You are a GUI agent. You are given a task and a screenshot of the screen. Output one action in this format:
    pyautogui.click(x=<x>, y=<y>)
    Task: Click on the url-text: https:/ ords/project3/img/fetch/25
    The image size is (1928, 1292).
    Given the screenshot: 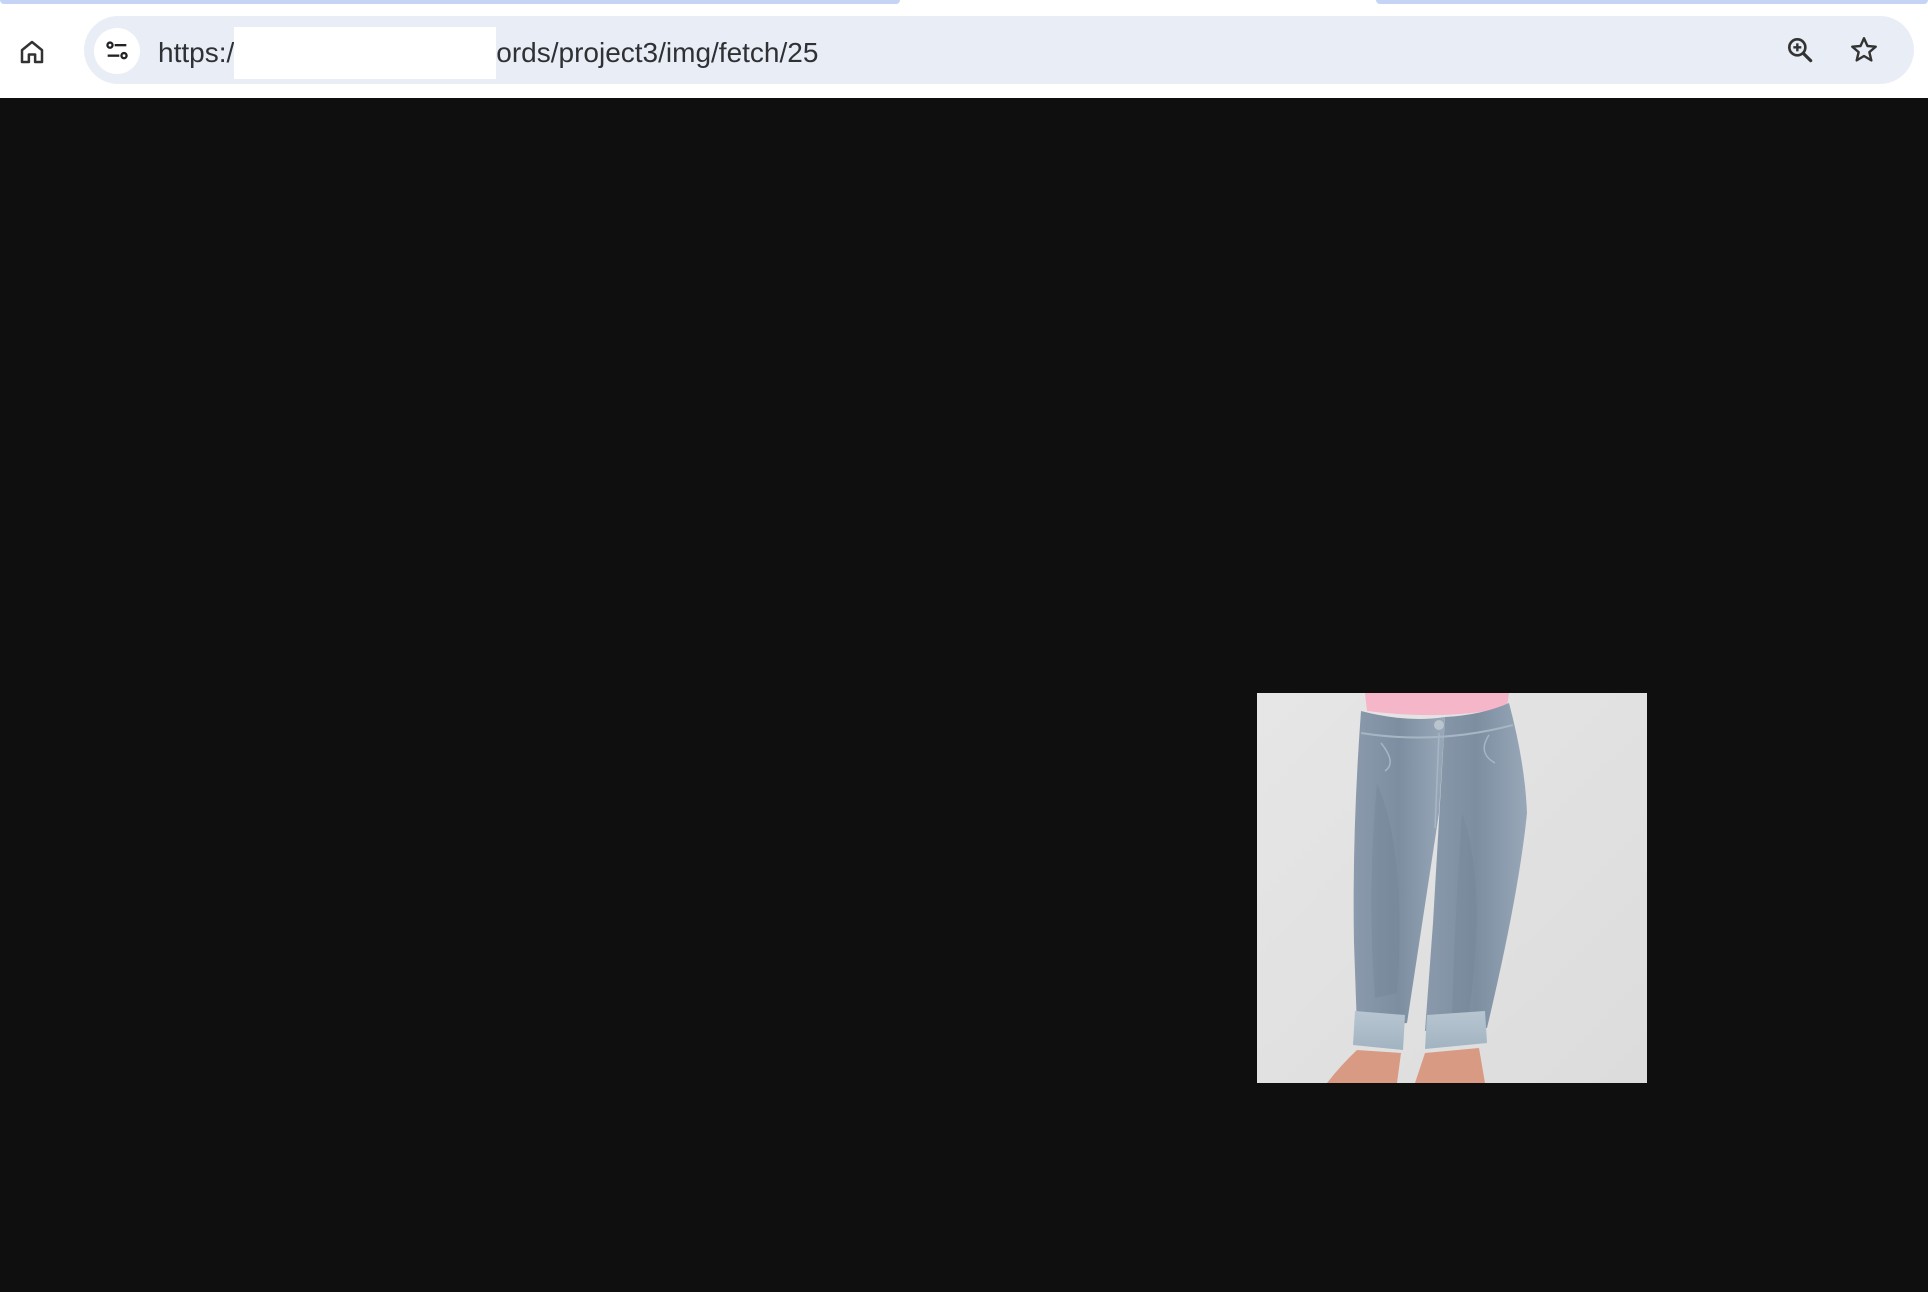 What is the action you would take?
    pyautogui.click(x=488, y=53)
    